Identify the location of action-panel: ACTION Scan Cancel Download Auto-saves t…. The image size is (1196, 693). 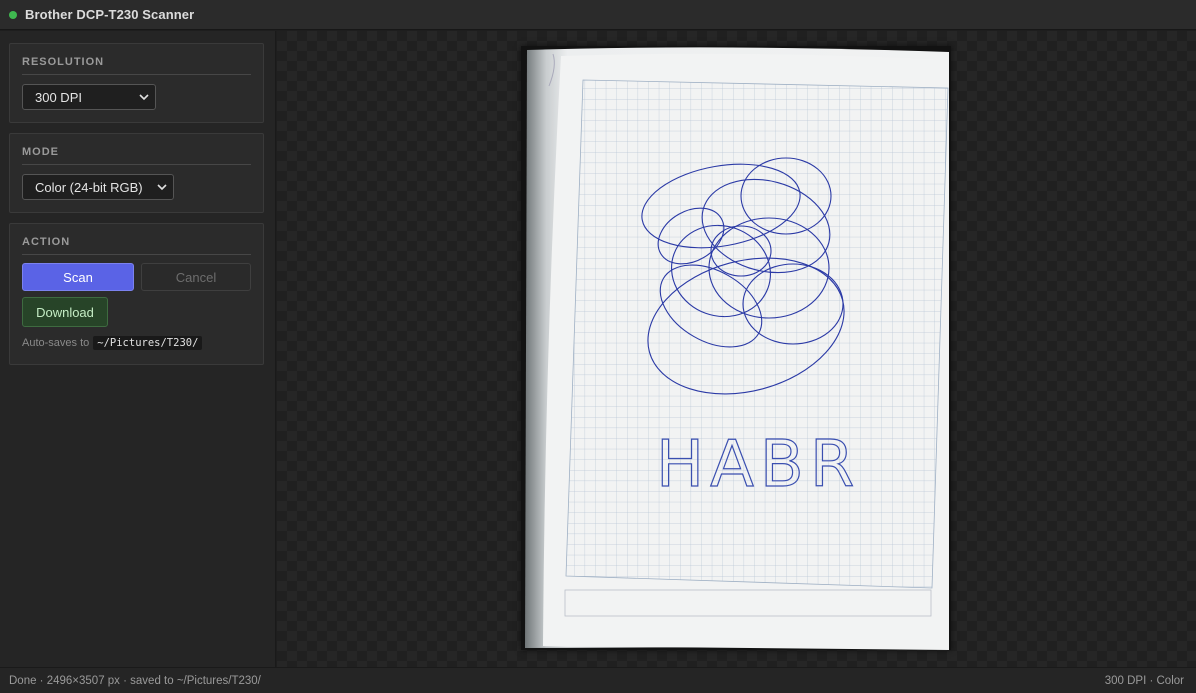
(136, 294).